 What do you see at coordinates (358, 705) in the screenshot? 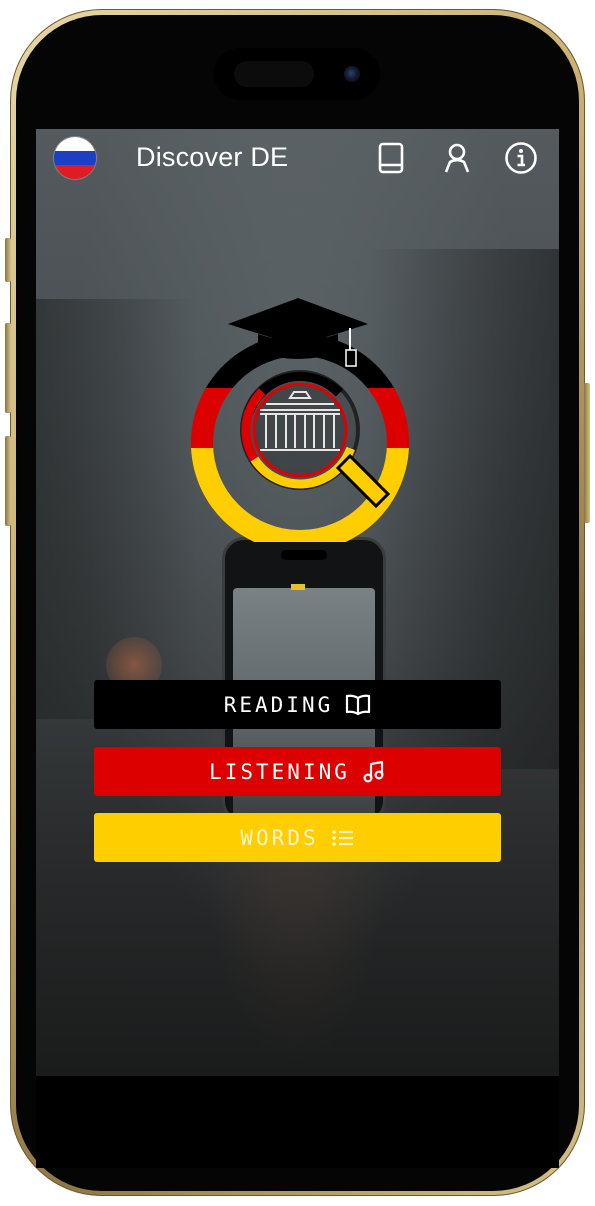
I see `open-book-icon` at bounding box center [358, 705].